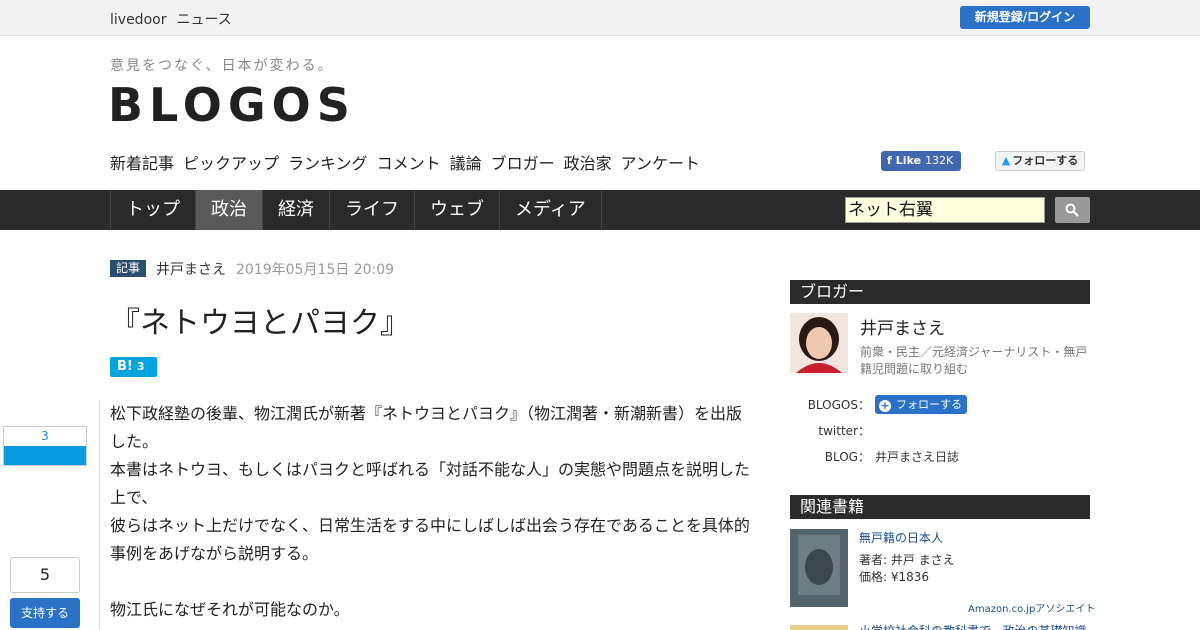 The image size is (1200, 630). I want to click on blogger-name: 井戸まさえ, so click(902, 326).